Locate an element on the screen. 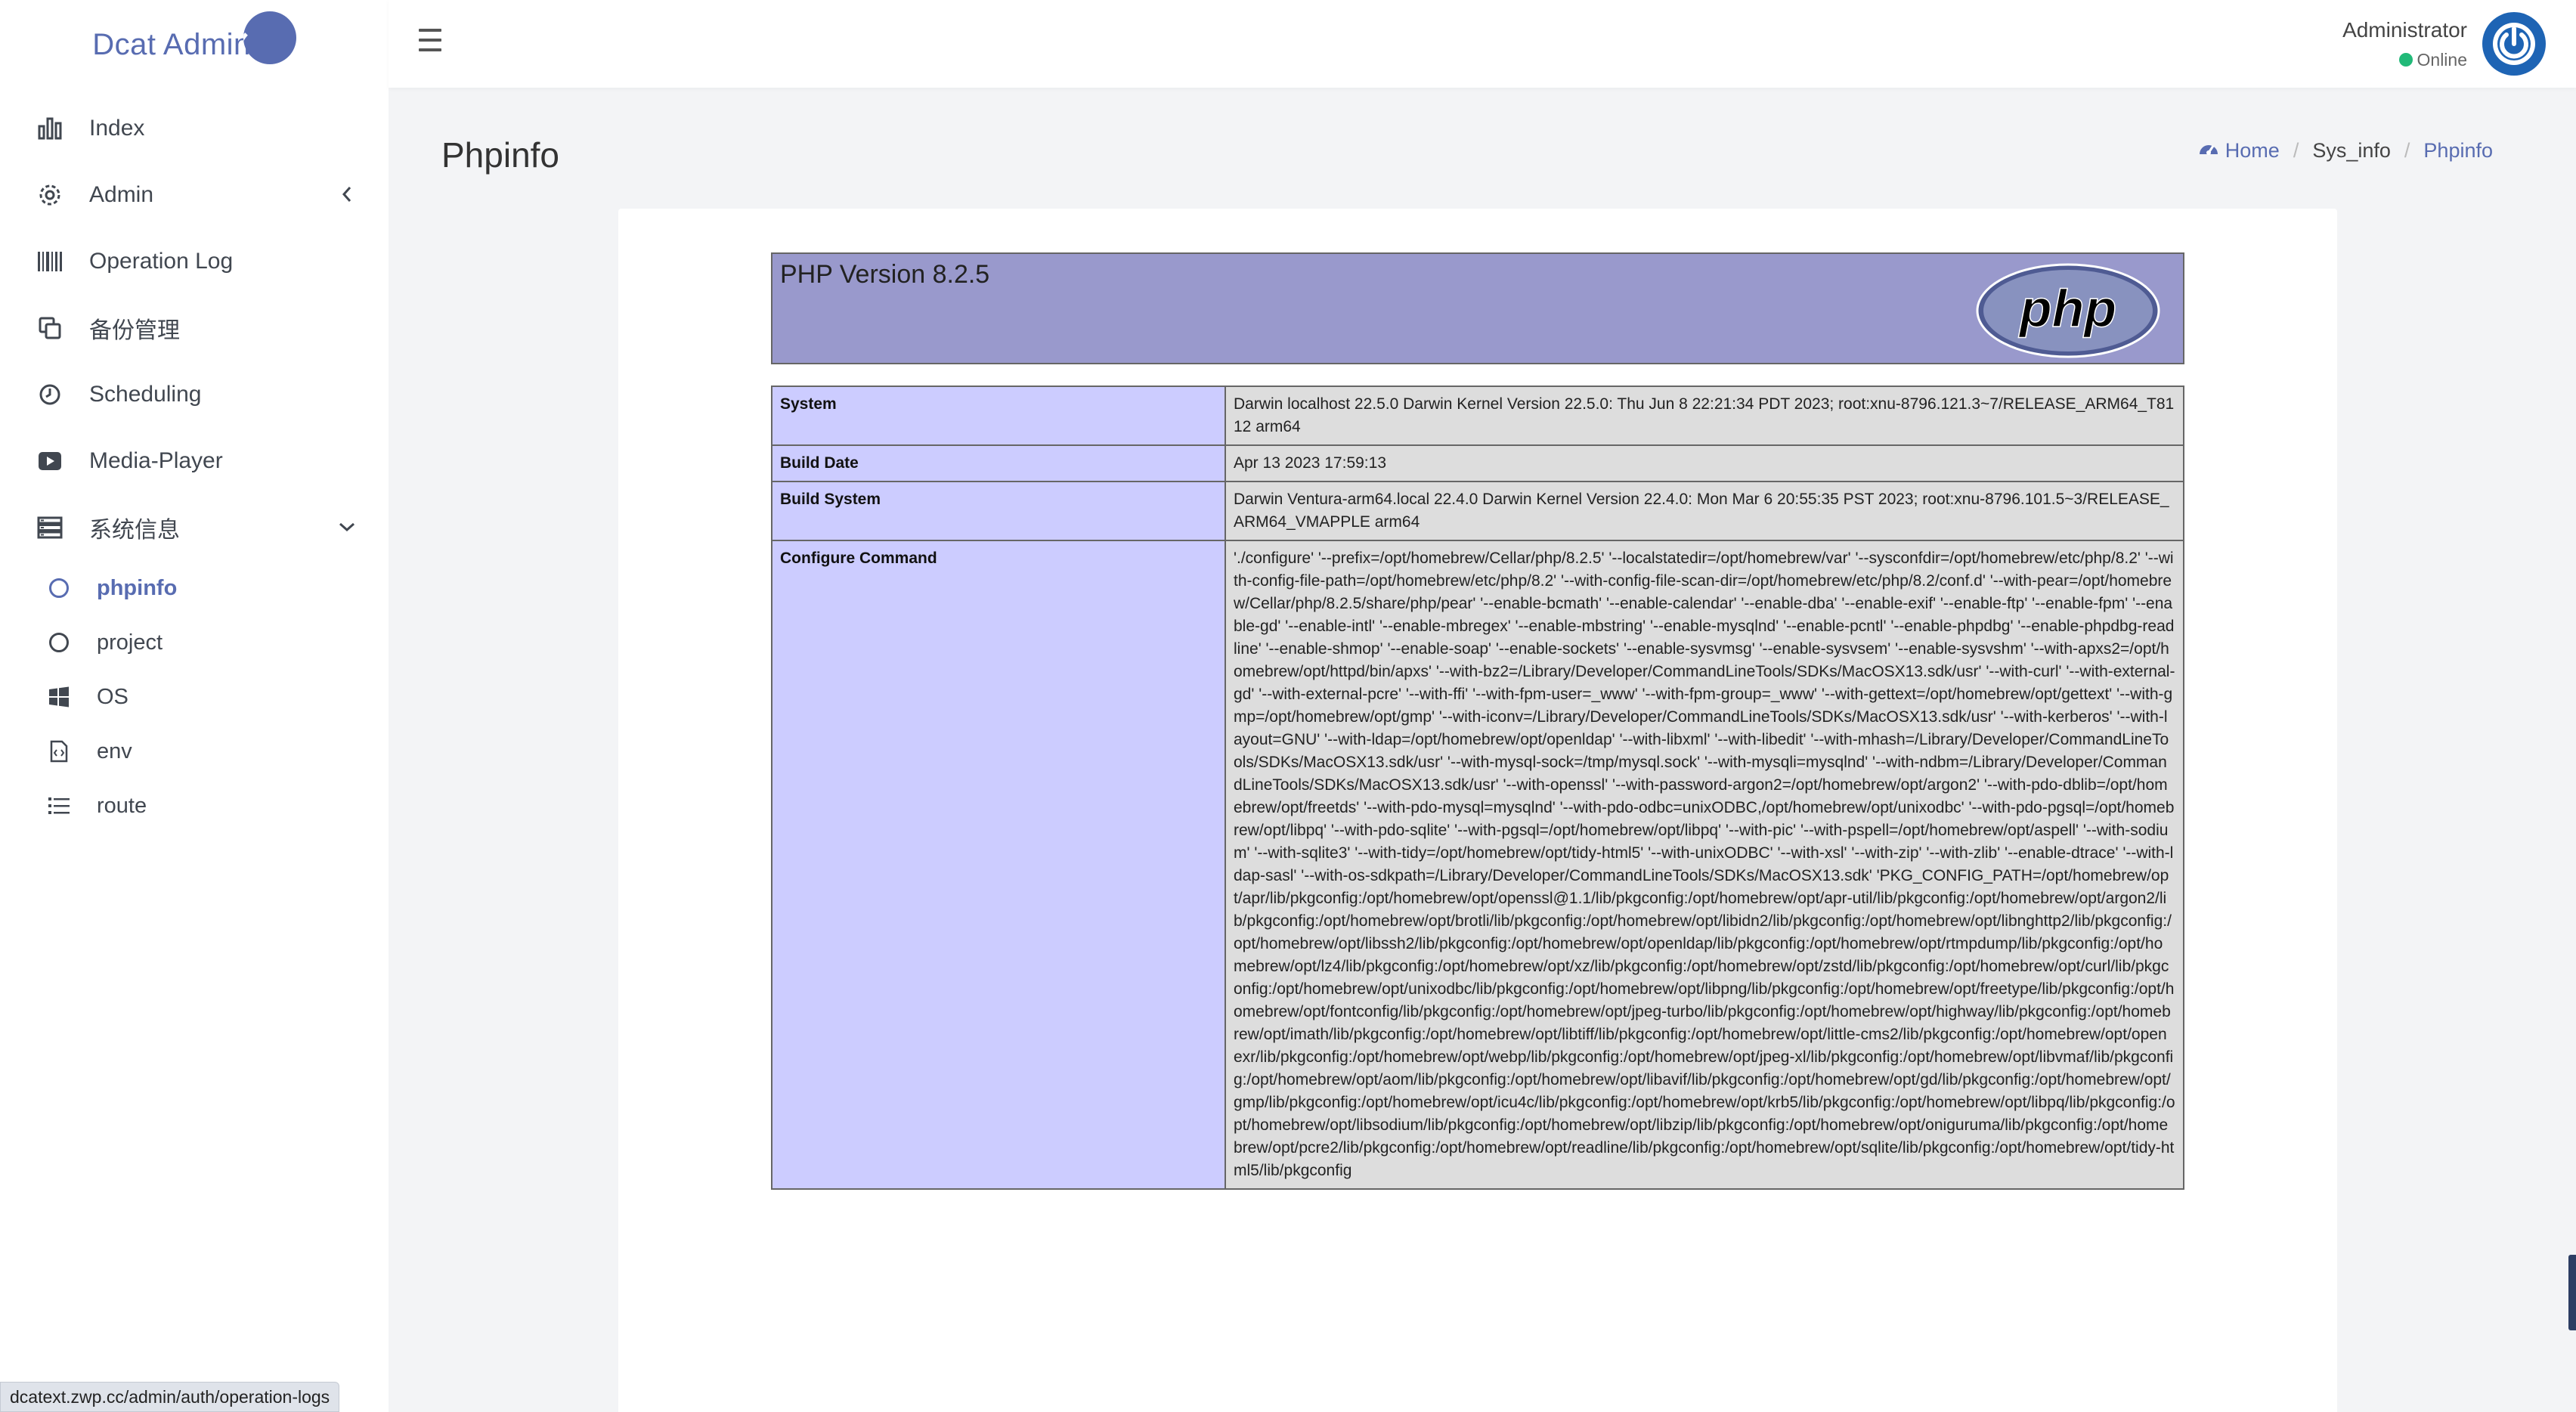 Image resolution: width=2576 pixels, height=1412 pixels. list-icon is located at coordinates (59, 805).